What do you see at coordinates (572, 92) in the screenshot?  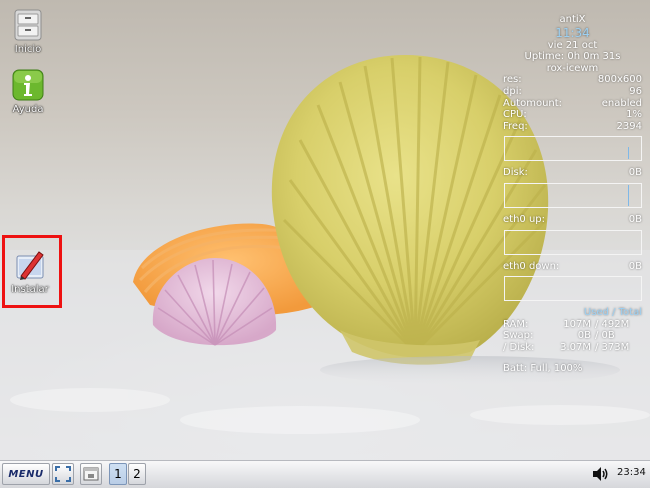 I see `conky-stat-row: dpi: 96` at bounding box center [572, 92].